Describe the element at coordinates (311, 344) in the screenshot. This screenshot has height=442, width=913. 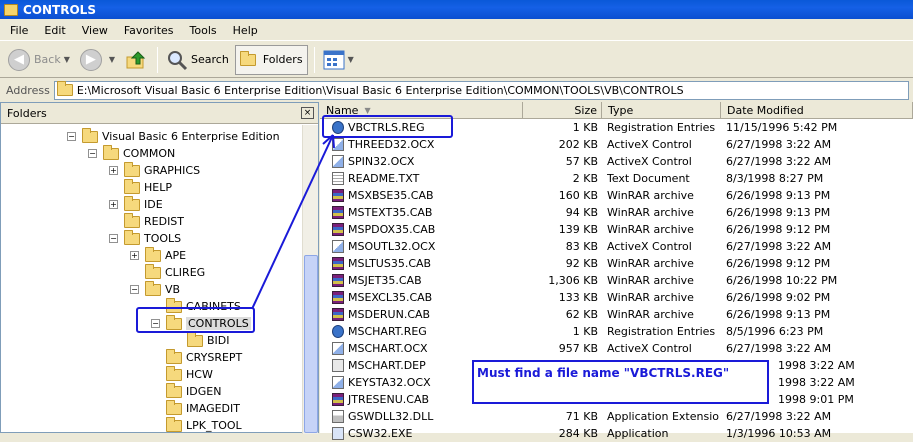
I see `scrollbar-thumb` at that location.